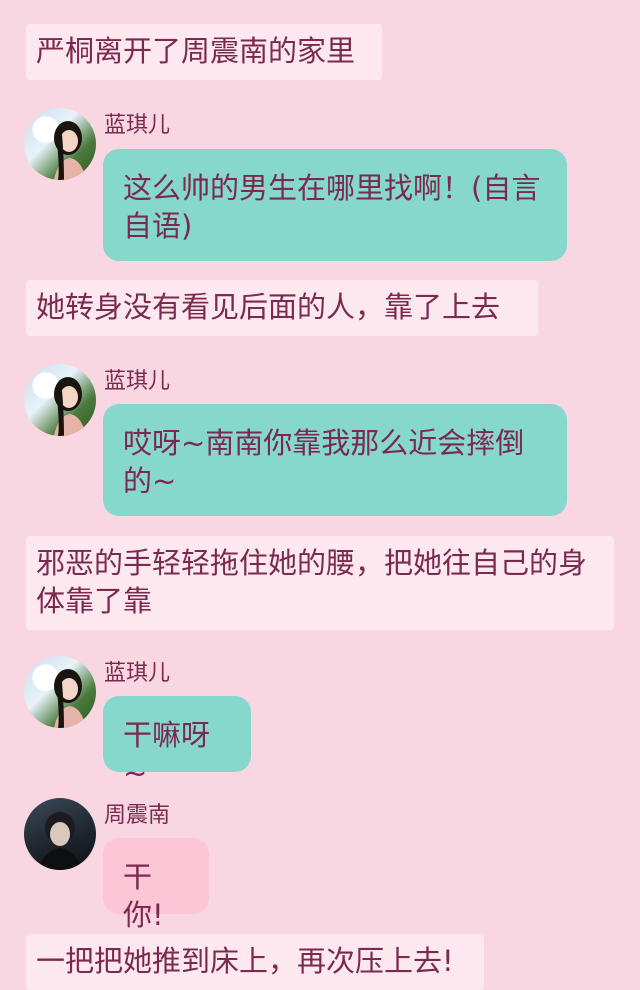 The width and height of the screenshot is (640, 990). Describe the element at coordinates (156, 885) in the screenshot. I see `message-bubble: 干你!` at that location.